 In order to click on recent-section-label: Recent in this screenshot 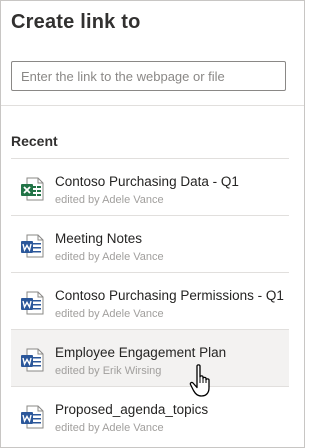, I will do `click(34, 141)`.